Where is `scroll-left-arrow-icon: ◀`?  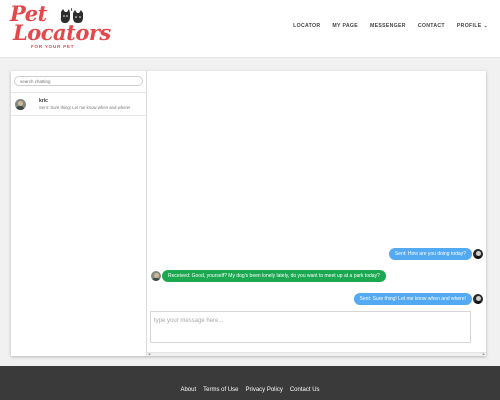
scroll-left-arrow-icon: ◀ is located at coordinates (149, 354).